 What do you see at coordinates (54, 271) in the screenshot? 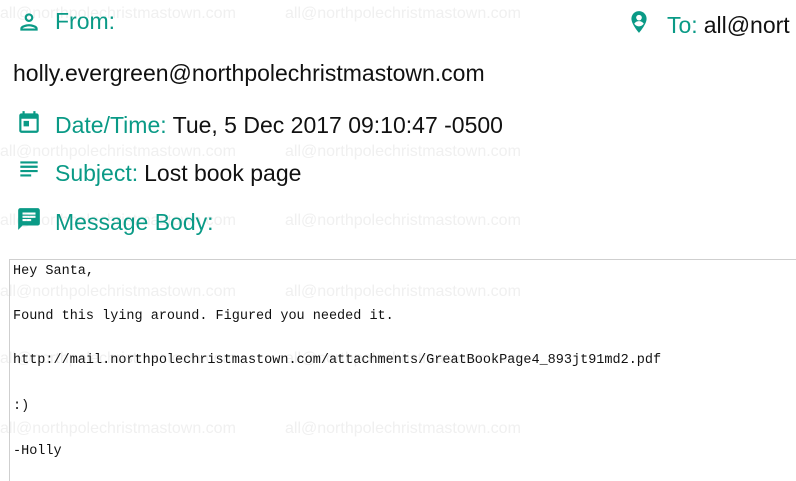
I see `message-line: Hey Santa,` at bounding box center [54, 271].